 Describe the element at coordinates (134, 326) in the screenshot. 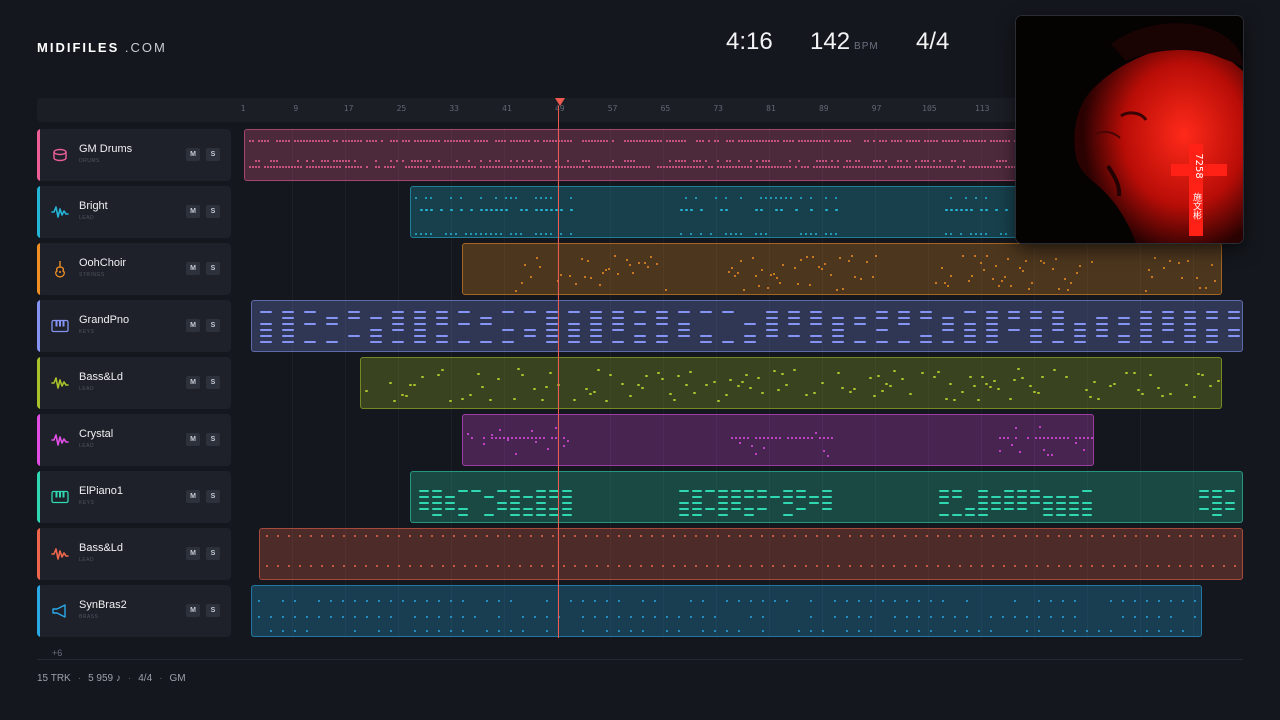

I see `track-header: GrandPno KEYS M S` at that location.